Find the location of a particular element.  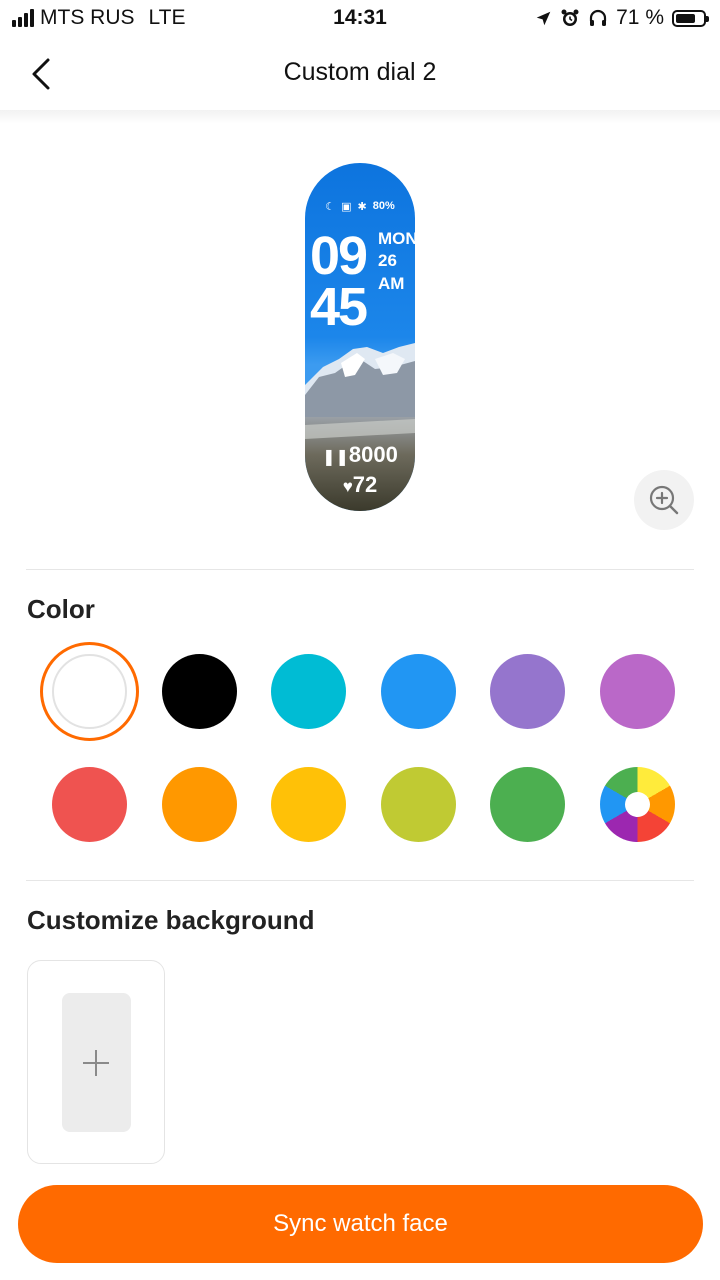

color-wheel-picker is located at coordinates (637, 804).